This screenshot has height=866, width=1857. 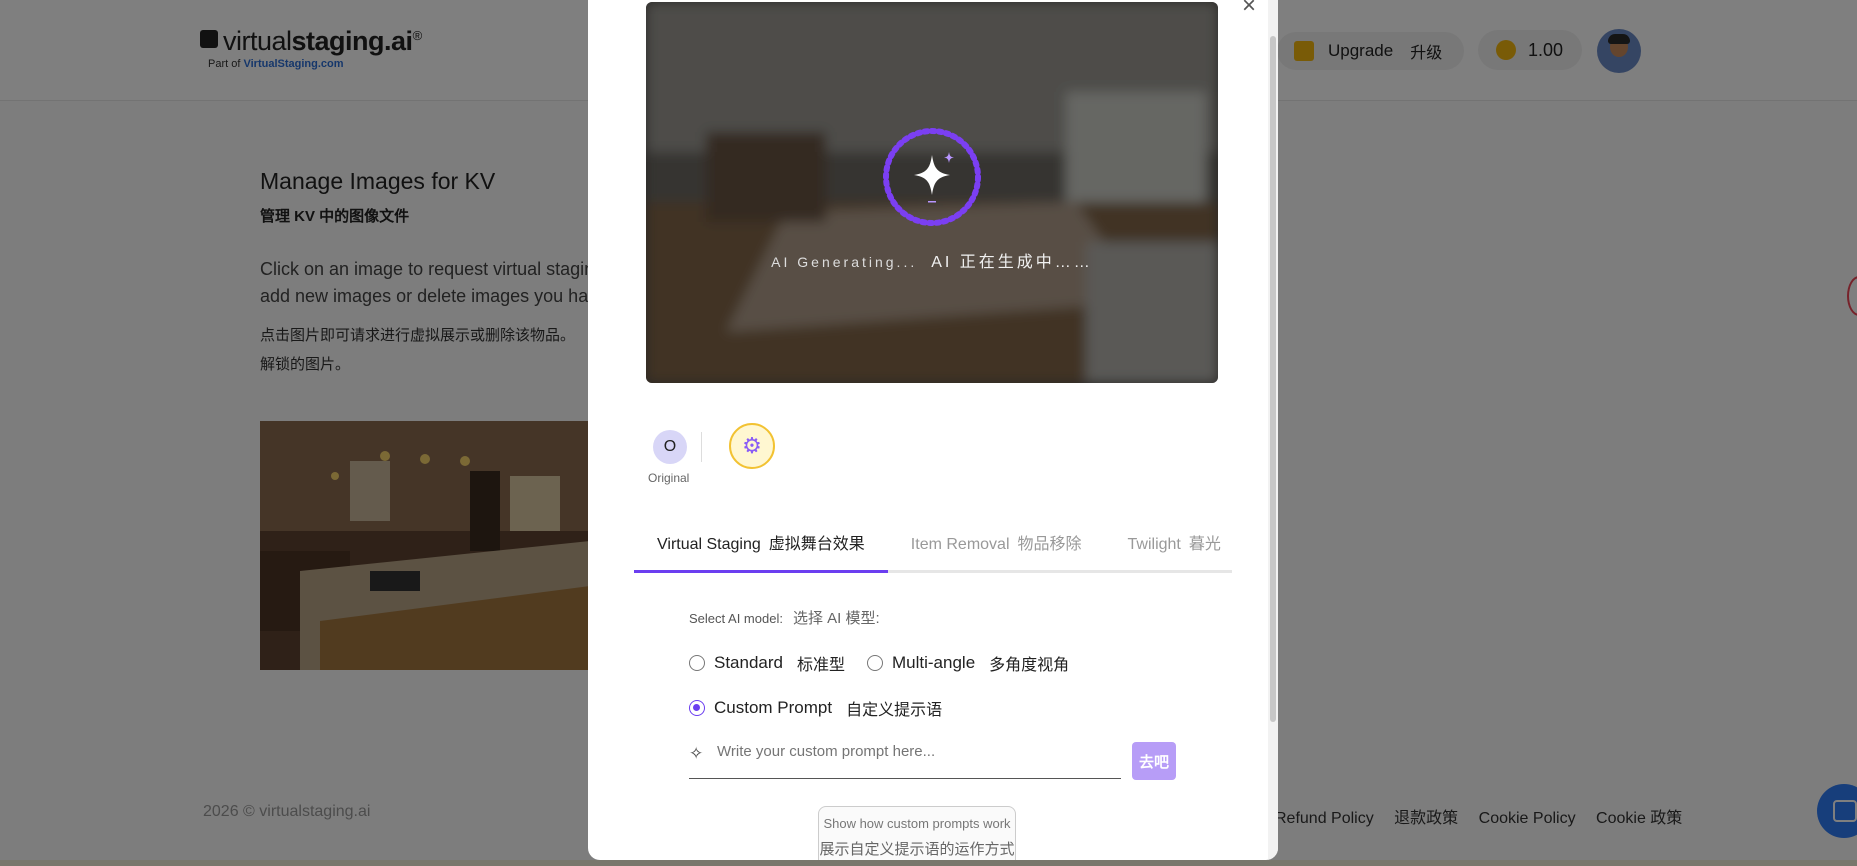 What do you see at coordinates (670, 447) in the screenshot?
I see `version-original-thumb: O` at bounding box center [670, 447].